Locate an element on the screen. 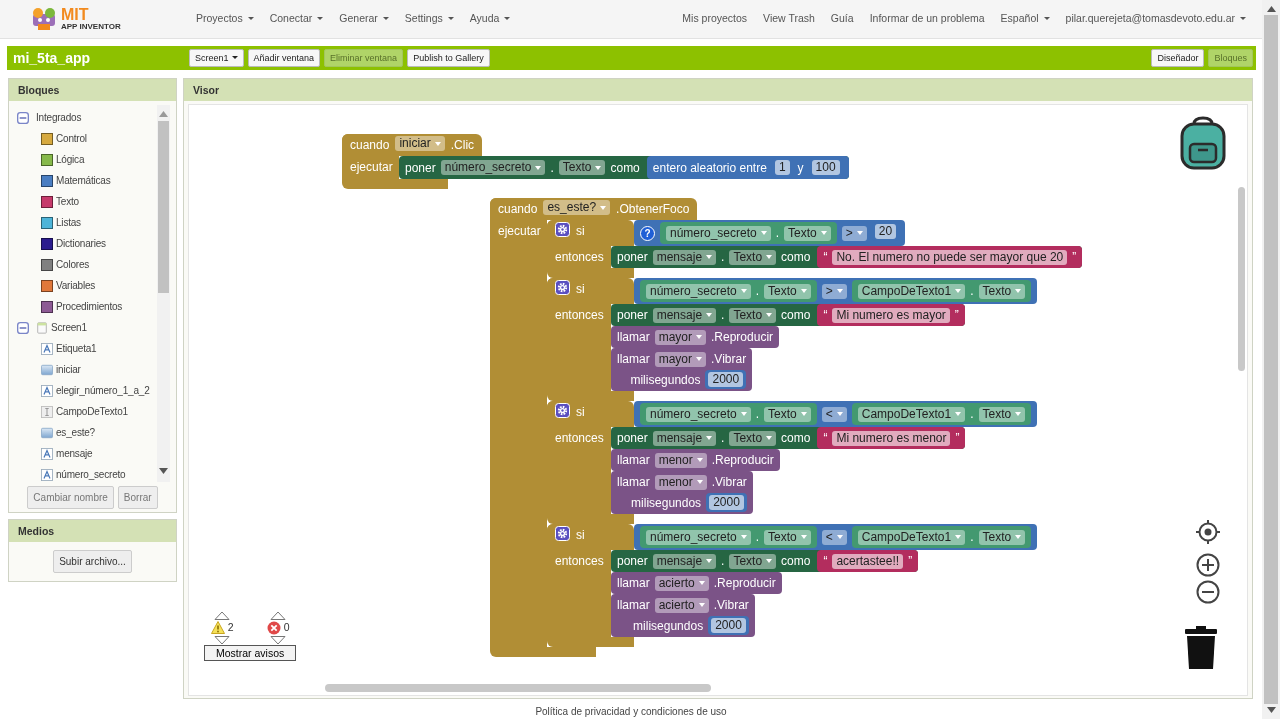 The height and width of the screenshot is (719, 1280). block-dropdown: menor is located at coordinates (680, 482).